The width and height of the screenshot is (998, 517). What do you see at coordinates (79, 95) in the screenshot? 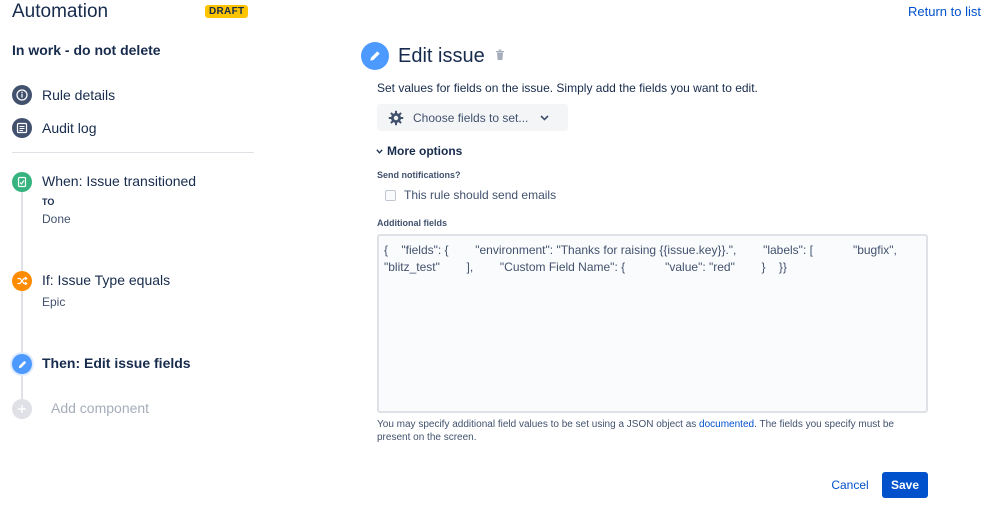
I see `nav-rule-details-label: Rule details` at bounding box center [79, 95].